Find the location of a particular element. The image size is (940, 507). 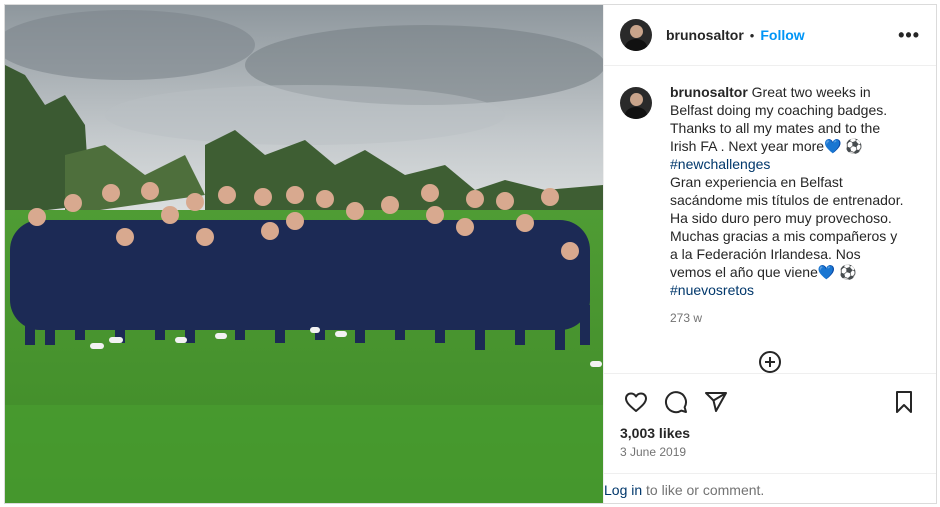

like-button is located at coordinates (636, 402).